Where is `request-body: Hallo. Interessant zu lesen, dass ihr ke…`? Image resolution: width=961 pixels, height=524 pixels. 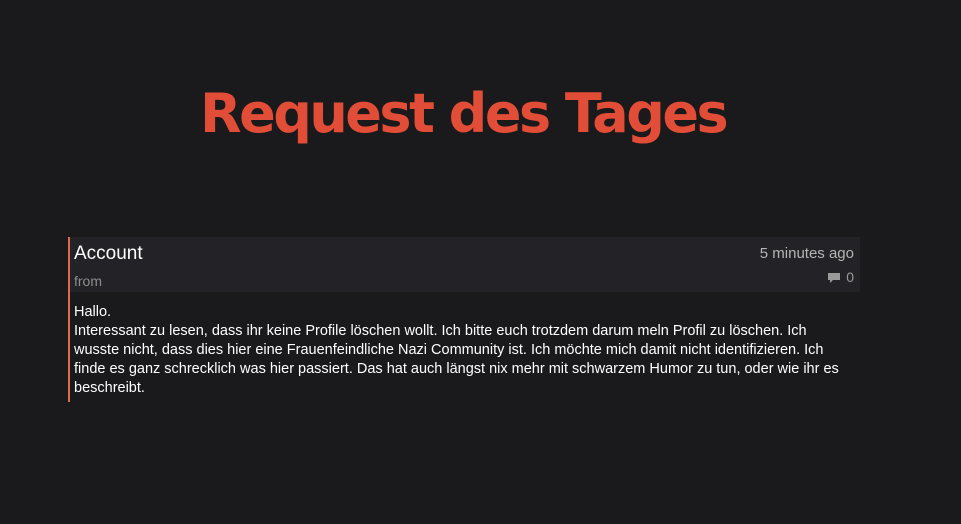 request-body: Hallo. Interessant zu lesen, dass ihr ke… is located at coordinates (464, 350).